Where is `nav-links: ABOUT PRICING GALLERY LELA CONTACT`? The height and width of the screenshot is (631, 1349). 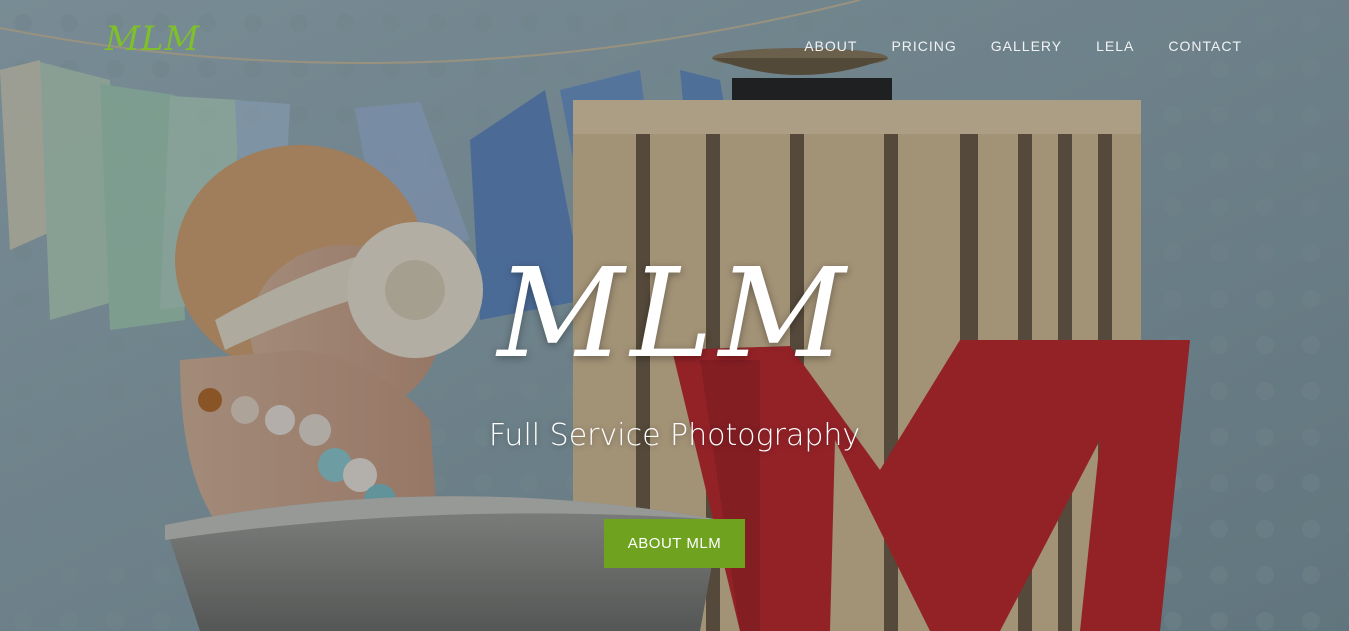
nav-links: ABOUT PRICING GALLERY LELA CONTACT is located at coordinates (1023, 47).